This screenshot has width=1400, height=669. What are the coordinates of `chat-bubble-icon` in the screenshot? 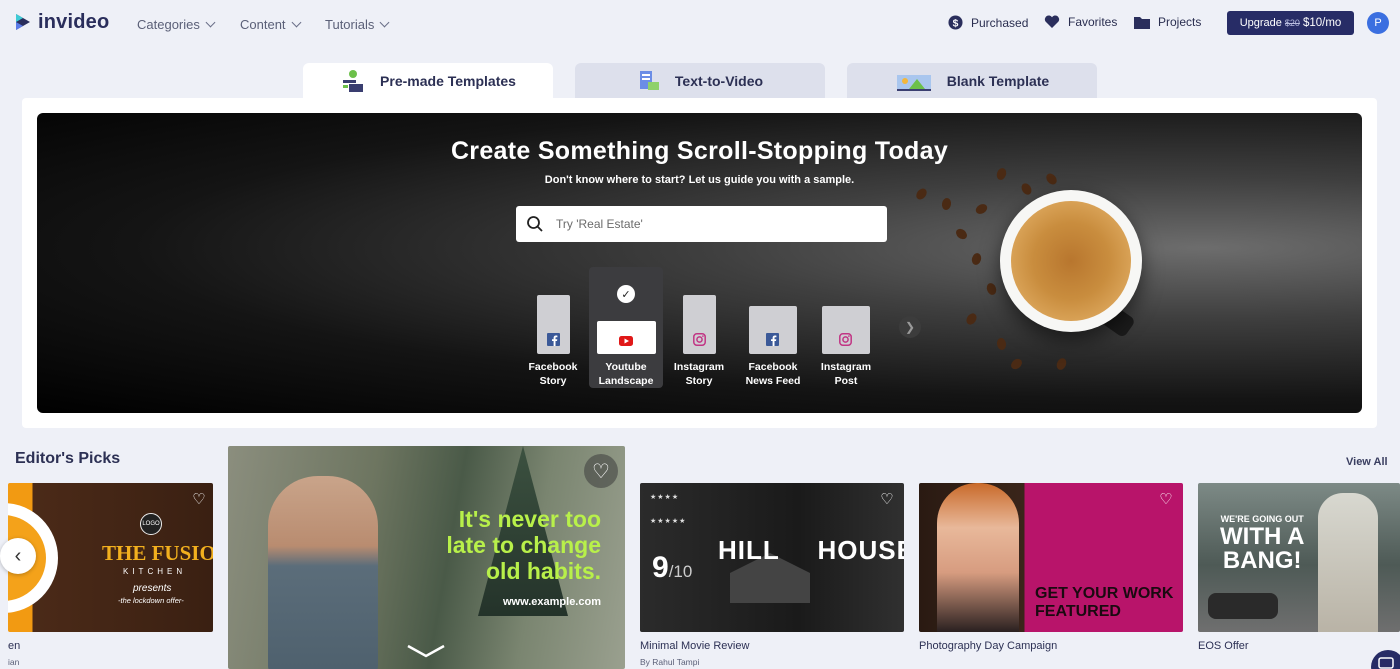 It's located at (1386, 663).